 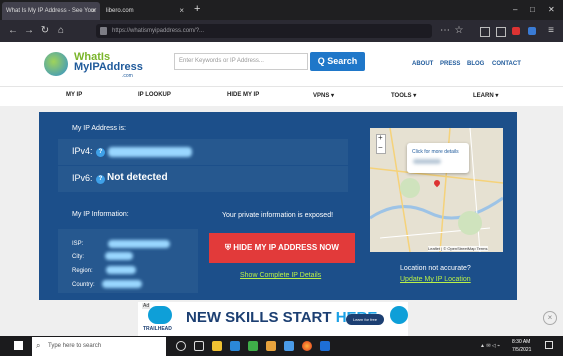 What do you see at coordinates (146, 306) in the screenshot?
I see `ad-badge: Ad` at bounding box center [146, 306].